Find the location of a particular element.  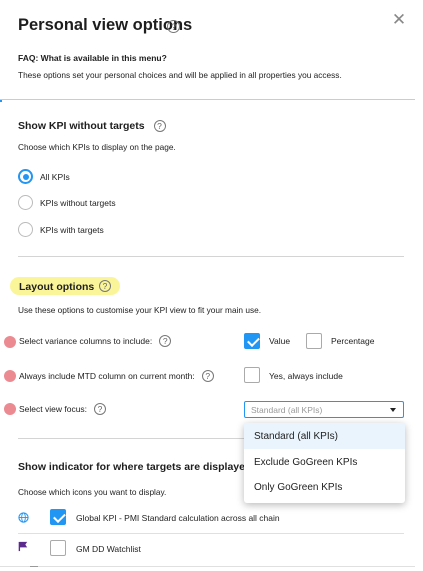

view-focus-label: Select view focus: ? is located at coordinates (63, 409).